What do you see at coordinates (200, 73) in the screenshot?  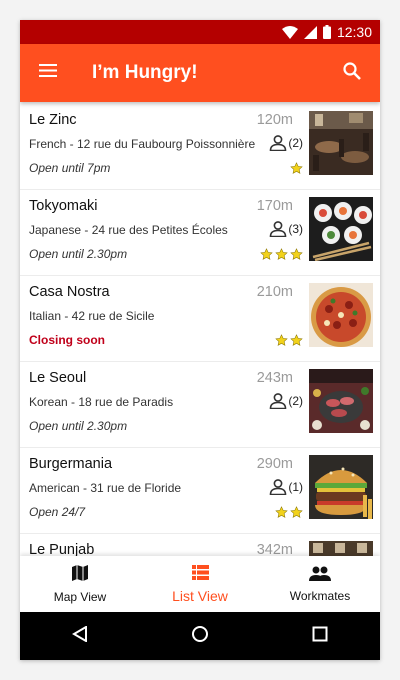 I see `app-bar: I’m Hungry!` at bounding box center [200, 73].